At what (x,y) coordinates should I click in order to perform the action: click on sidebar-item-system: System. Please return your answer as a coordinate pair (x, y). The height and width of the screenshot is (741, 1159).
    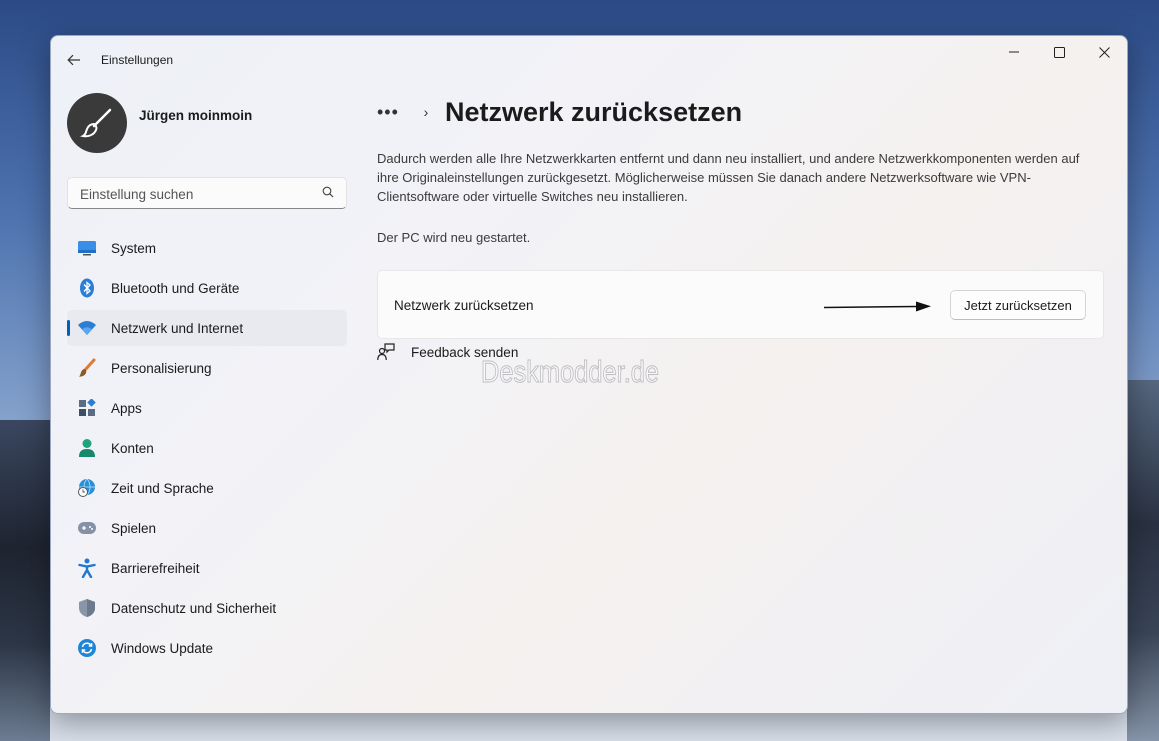
    Looking at the image, I should click on (207, 248).